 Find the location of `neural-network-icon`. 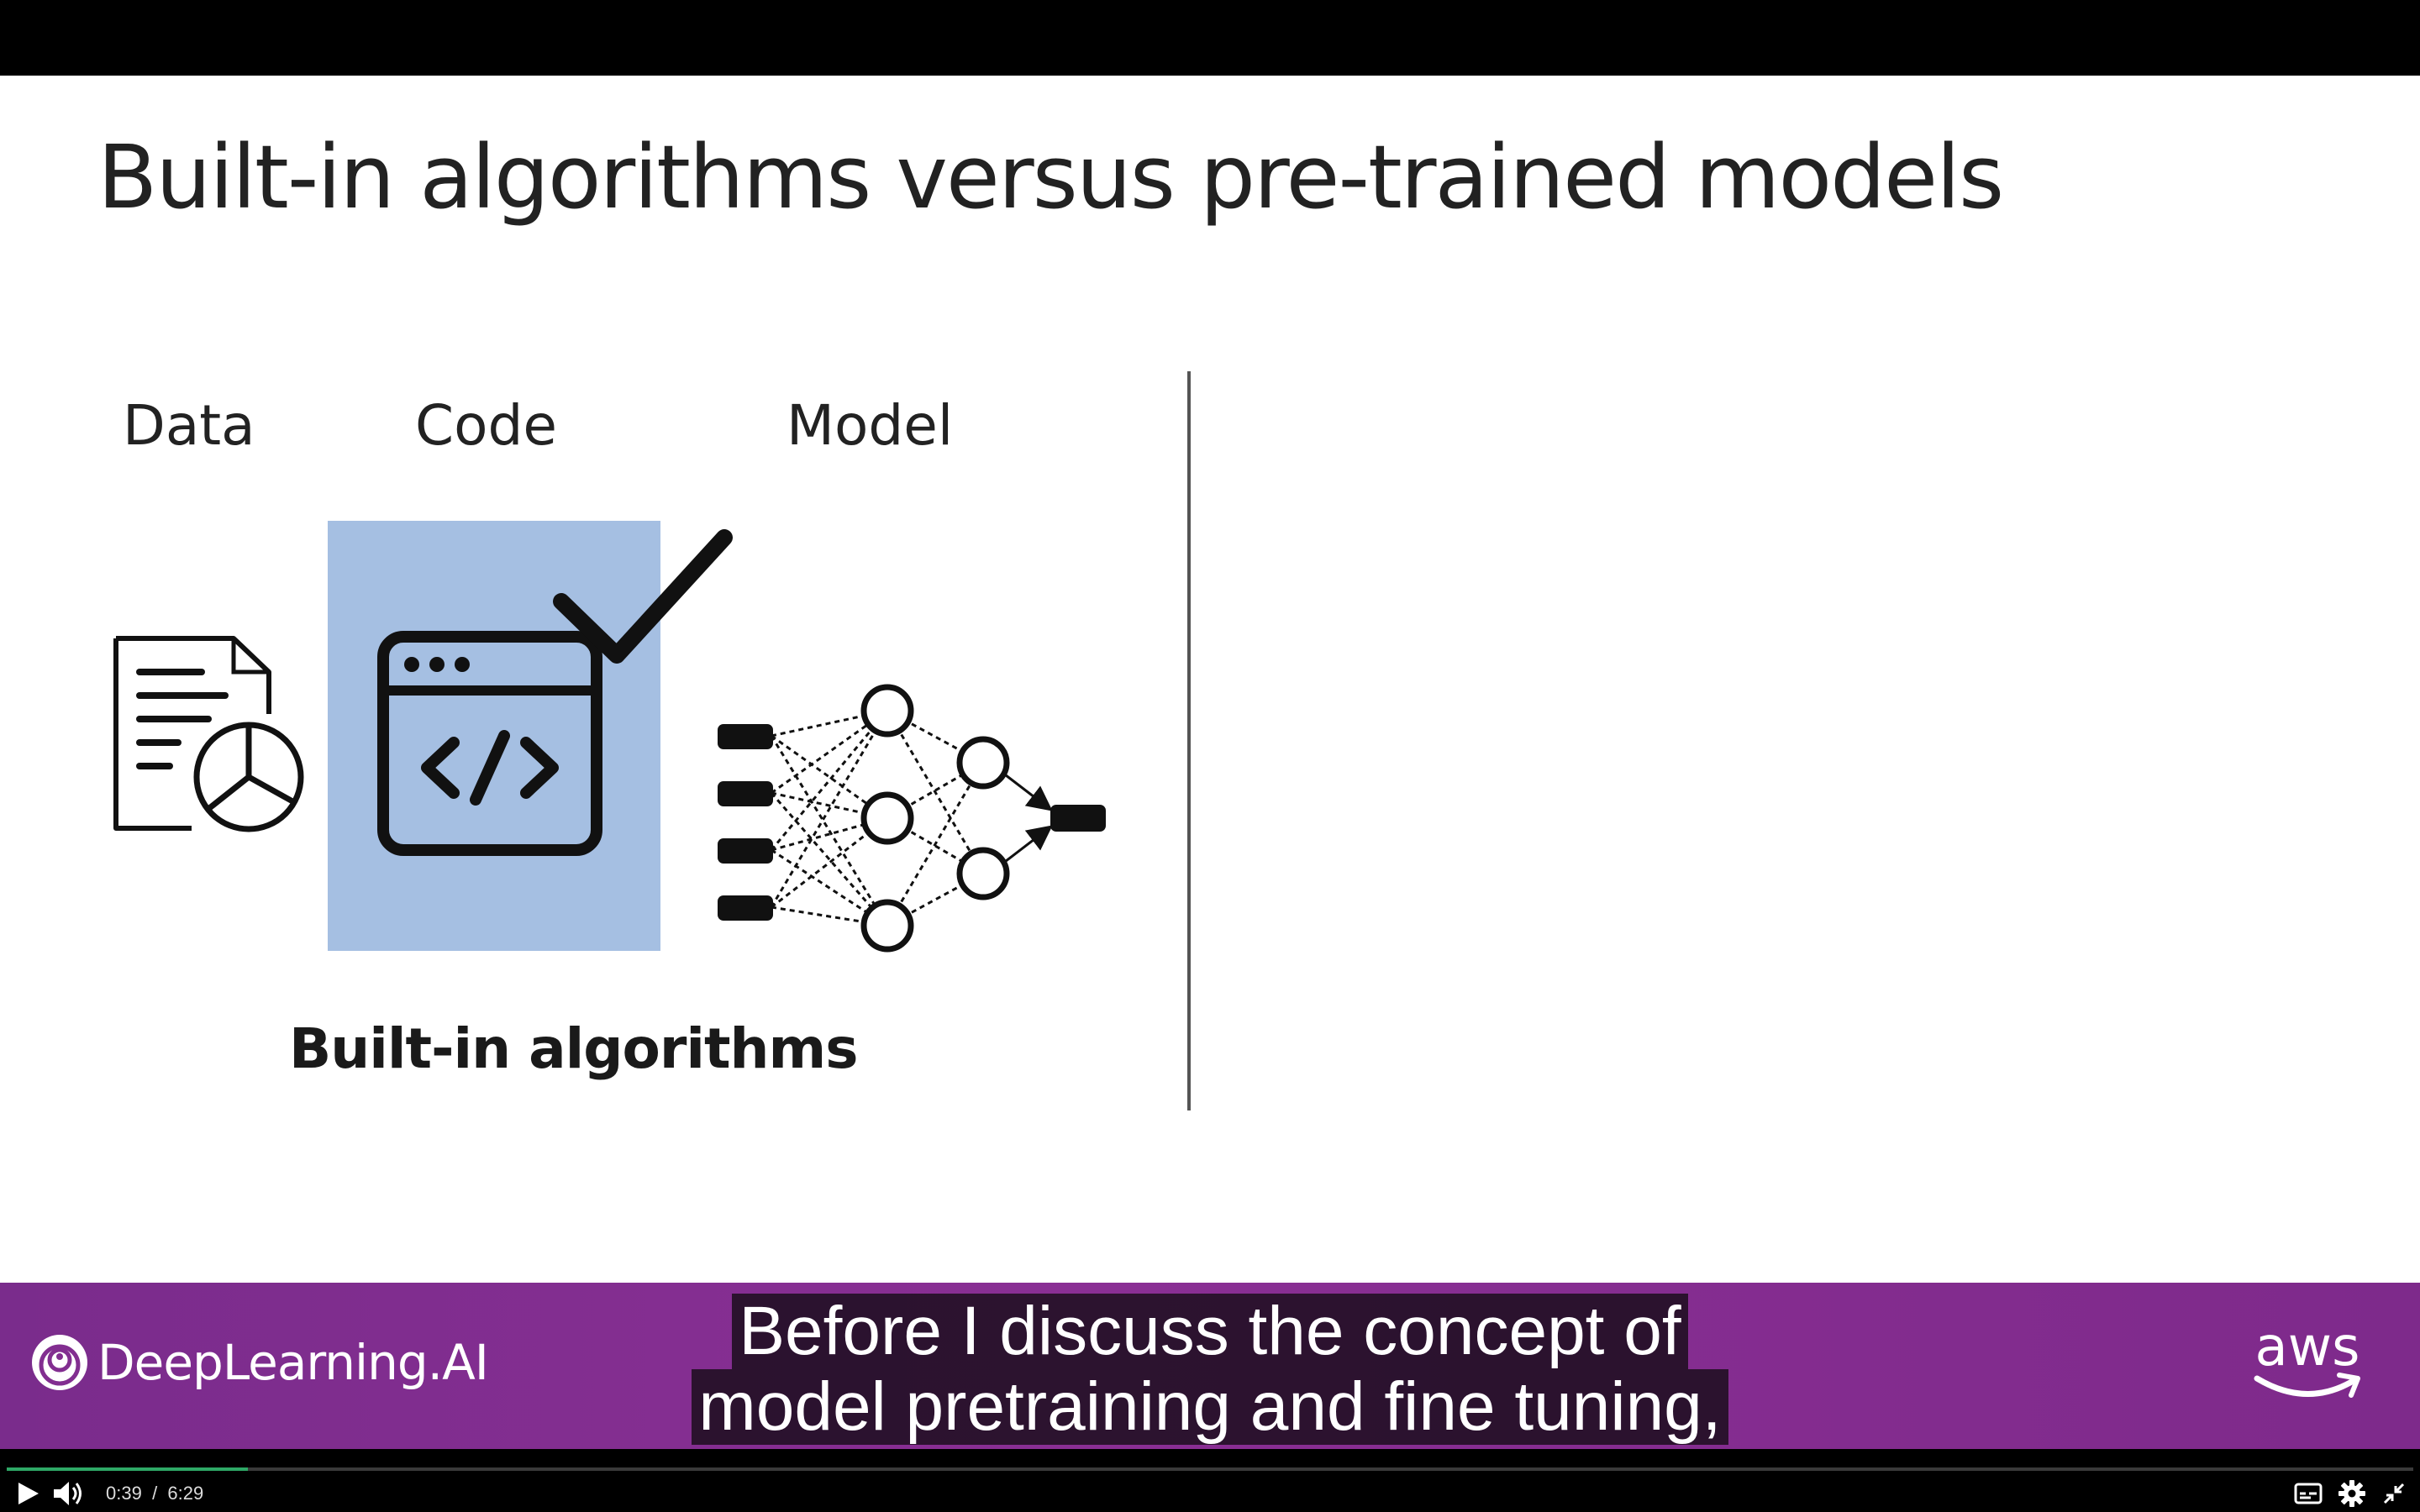

neural-network-icon is located at coordinates (912, 818).